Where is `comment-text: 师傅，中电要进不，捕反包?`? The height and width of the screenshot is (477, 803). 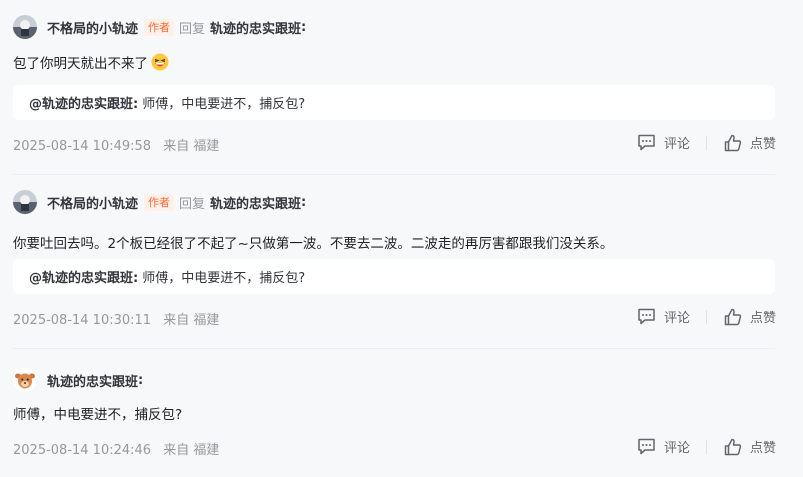 comment-text: 师傅，中电要进不，捕反包? is located at coordinates (97, 413).